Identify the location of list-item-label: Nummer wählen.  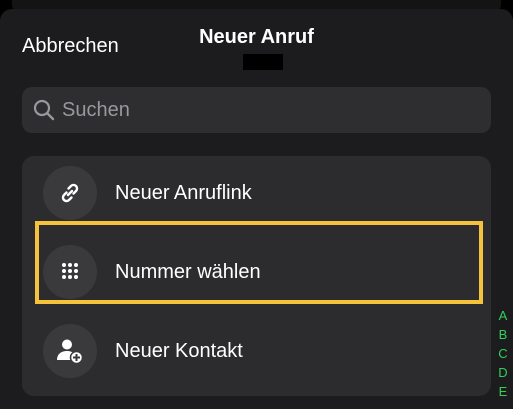
(188, 272).